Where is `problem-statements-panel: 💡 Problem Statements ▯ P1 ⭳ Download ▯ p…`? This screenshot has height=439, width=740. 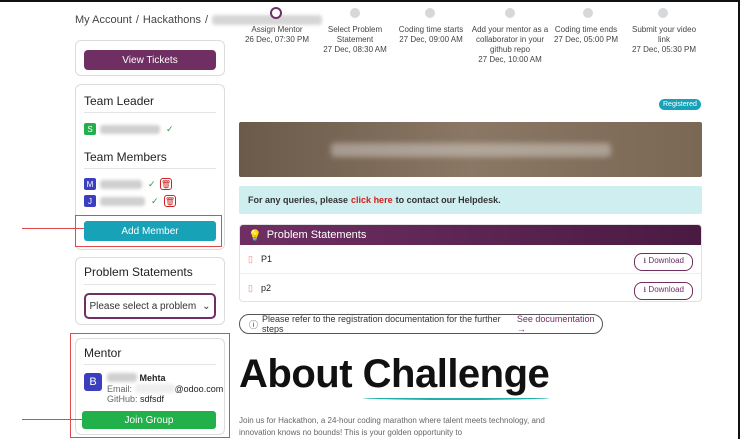 problem-statements-panel: 💡 Problem Statements ▯ P1 ⭳ Download ▯ p… is located at coordinates (470, 263).